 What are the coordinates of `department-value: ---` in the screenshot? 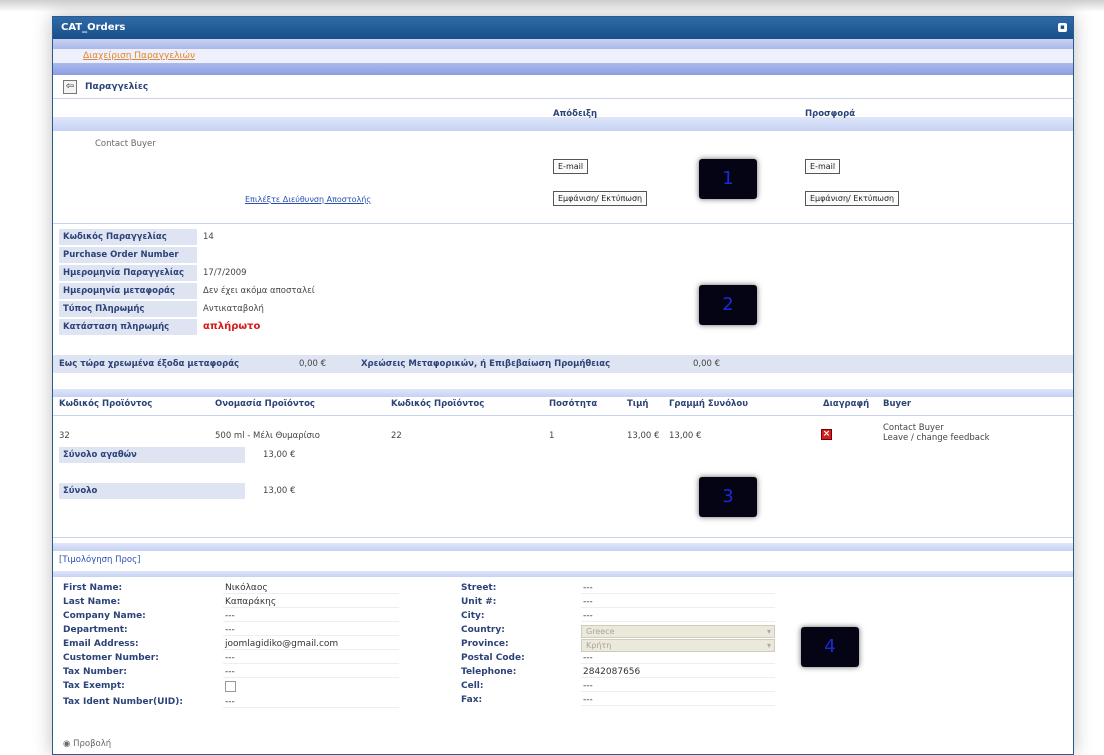 It's located at (311, 630).